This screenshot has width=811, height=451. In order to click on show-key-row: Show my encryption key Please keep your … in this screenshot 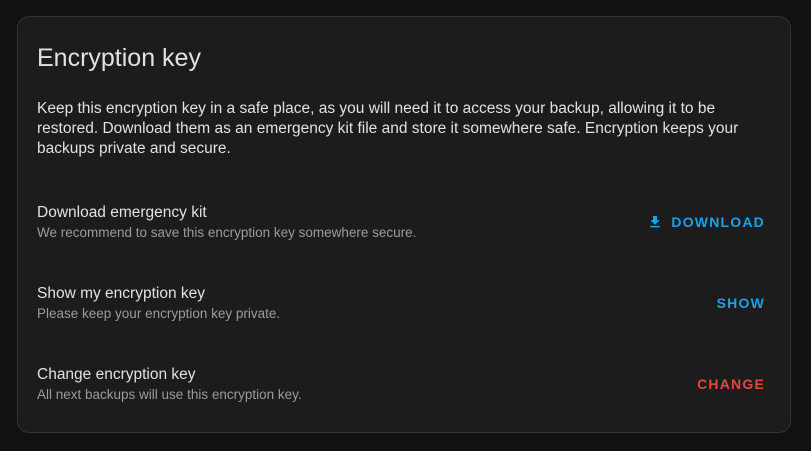, I will do `click(405, 306)`.